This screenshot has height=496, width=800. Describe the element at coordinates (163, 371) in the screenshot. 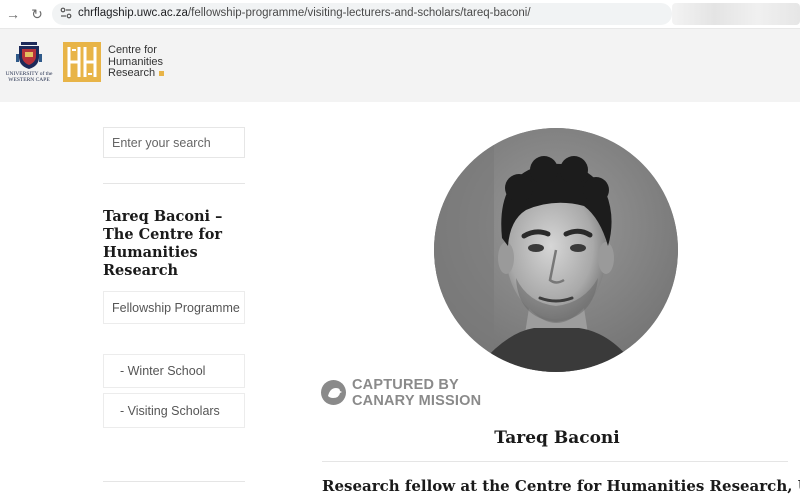

I see `sidebar-item-label: - Winter School` at that location.